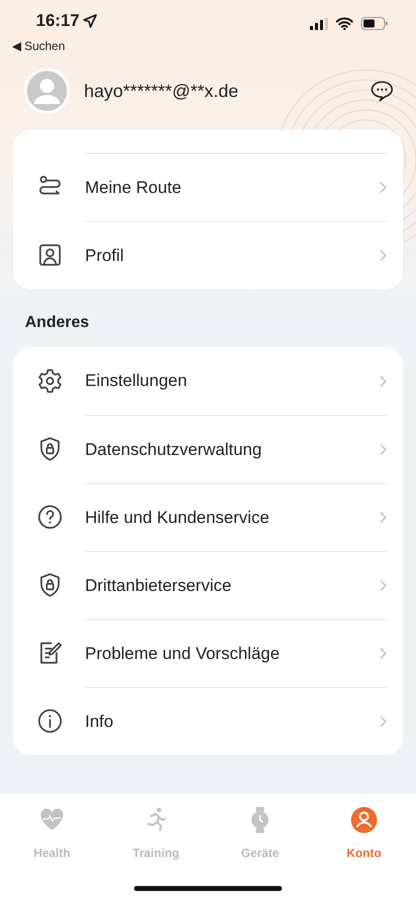 The height and width of the screenshot is (900, 416). What do you see at coordinates (208, 449) in the screenshot?
I see `menu-item: Datenschutzverwaltung` at bounding box center [208, 449].